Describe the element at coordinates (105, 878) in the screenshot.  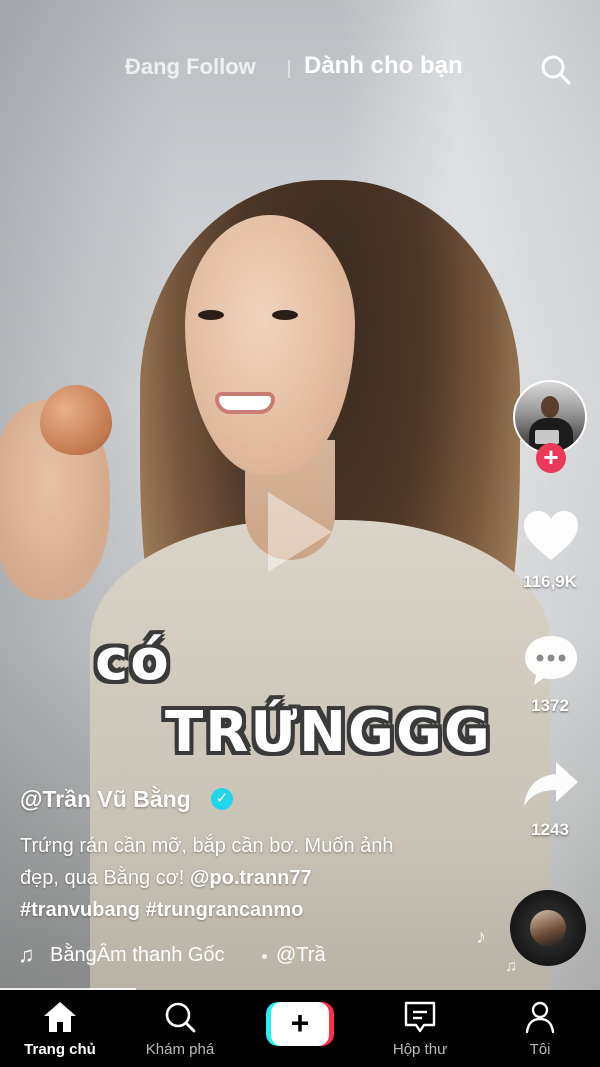
I see `description-text: đẹp, qua Bằng cơ!` at that location.